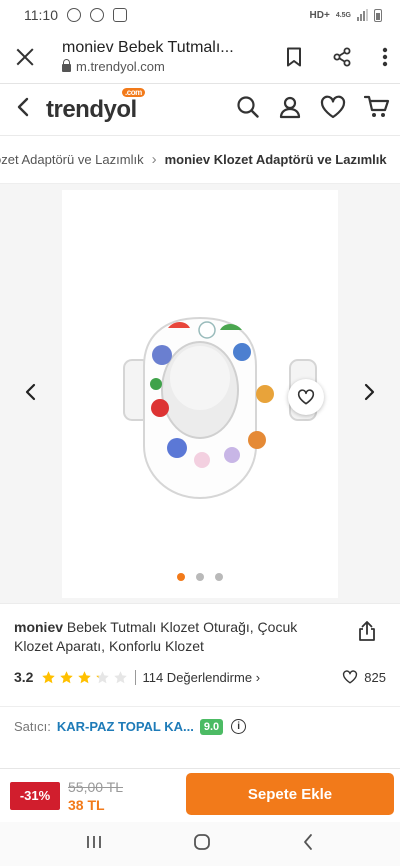  What do you see at coordinates (276, 159) in the screenshot?
I see `breadcrumb-current: moniev Klozet Adaptörü ve Lazımlık` at bounding box center [276, 159].